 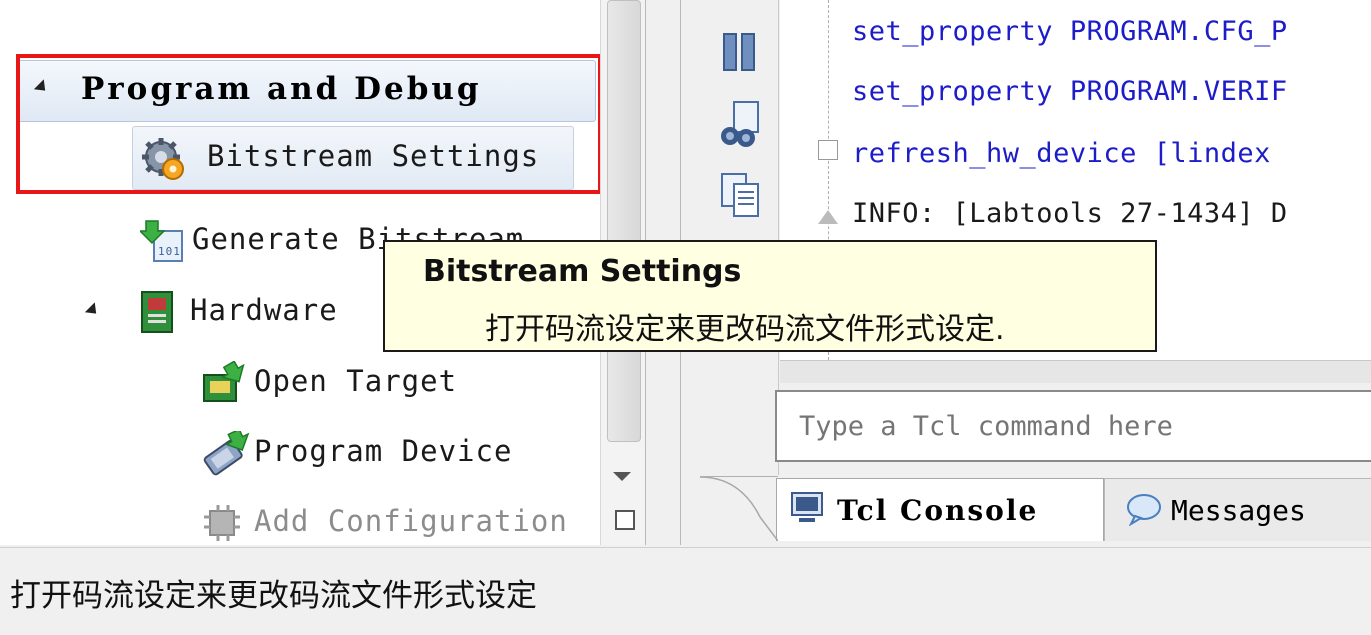 What do you see at coordinates (1073, 426) in the screenshot?
I see `tcl-command-input` at bounding box center [1073, 426].